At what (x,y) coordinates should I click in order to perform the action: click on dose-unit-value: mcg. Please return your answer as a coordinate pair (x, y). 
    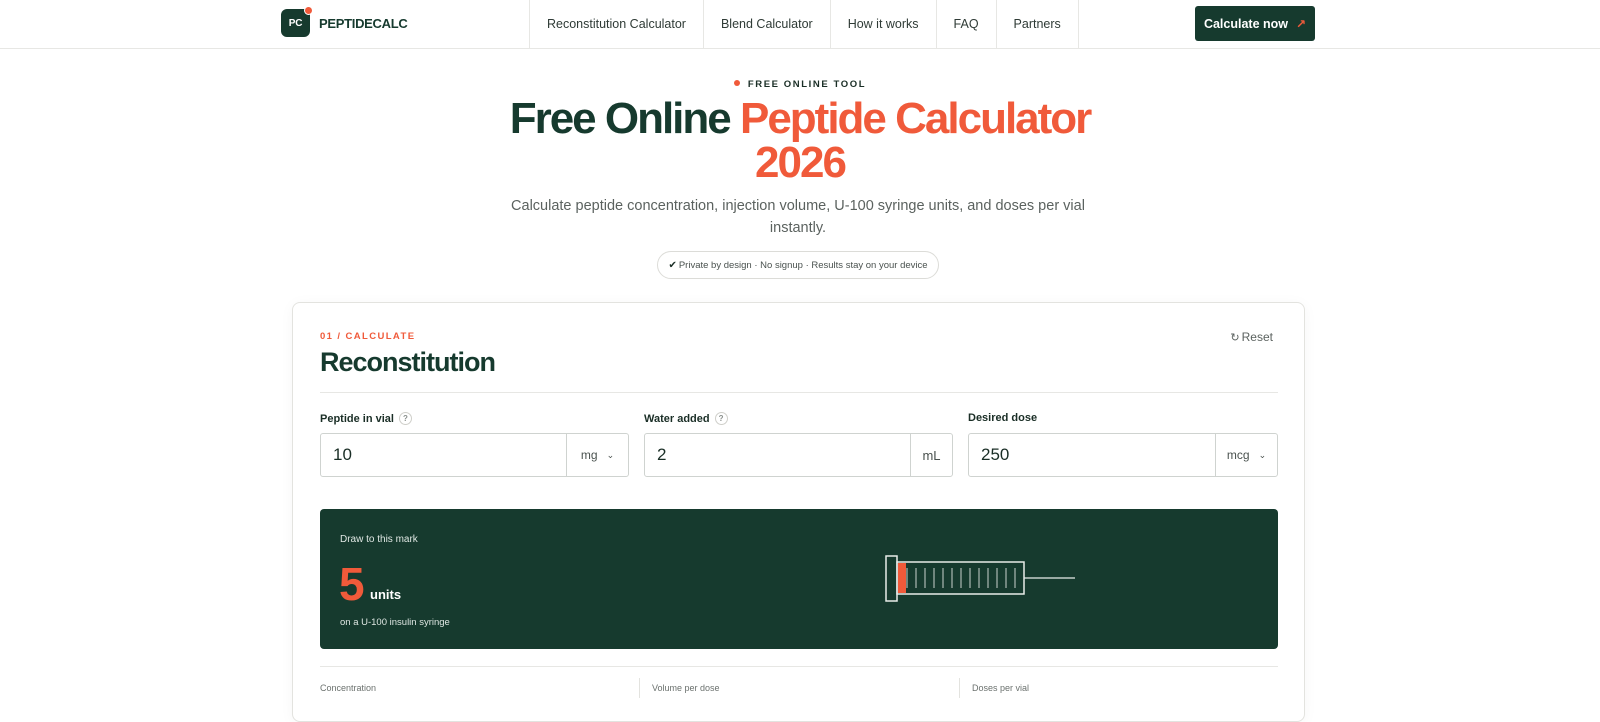
    Looking at the image, I should click on (1238, 455).